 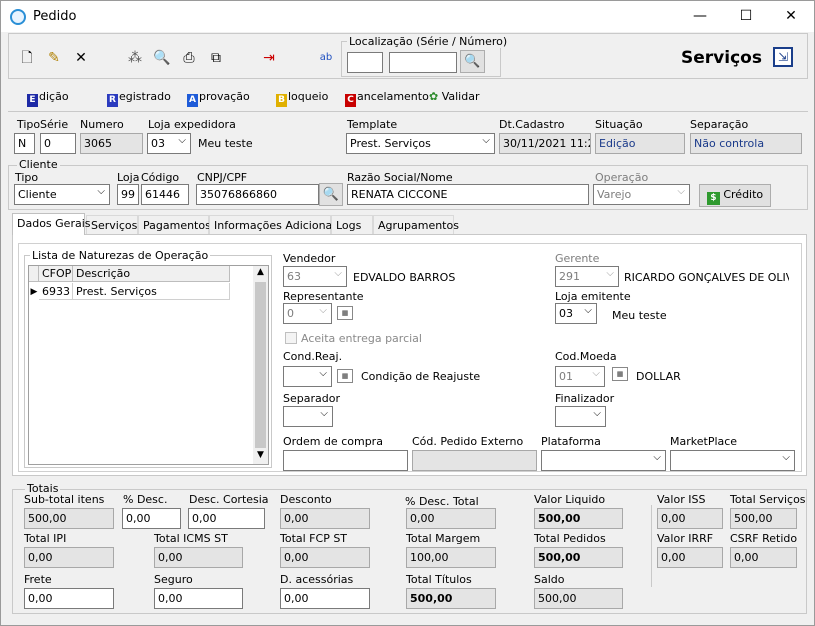 What do you see at coordinates (27, 177) in the screenshot?
I see `cliente-tipo-label: Tipo` at bounding box center [27, 177].